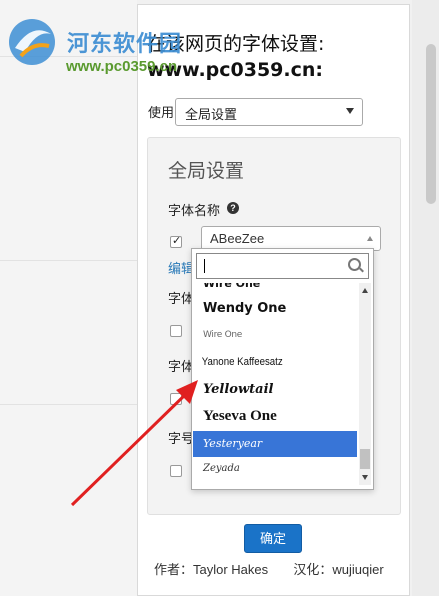  Describe the element at coordinates (275, 390) in the screenshot. I see `font-option-yellowtail: Yellowtail` at that location.